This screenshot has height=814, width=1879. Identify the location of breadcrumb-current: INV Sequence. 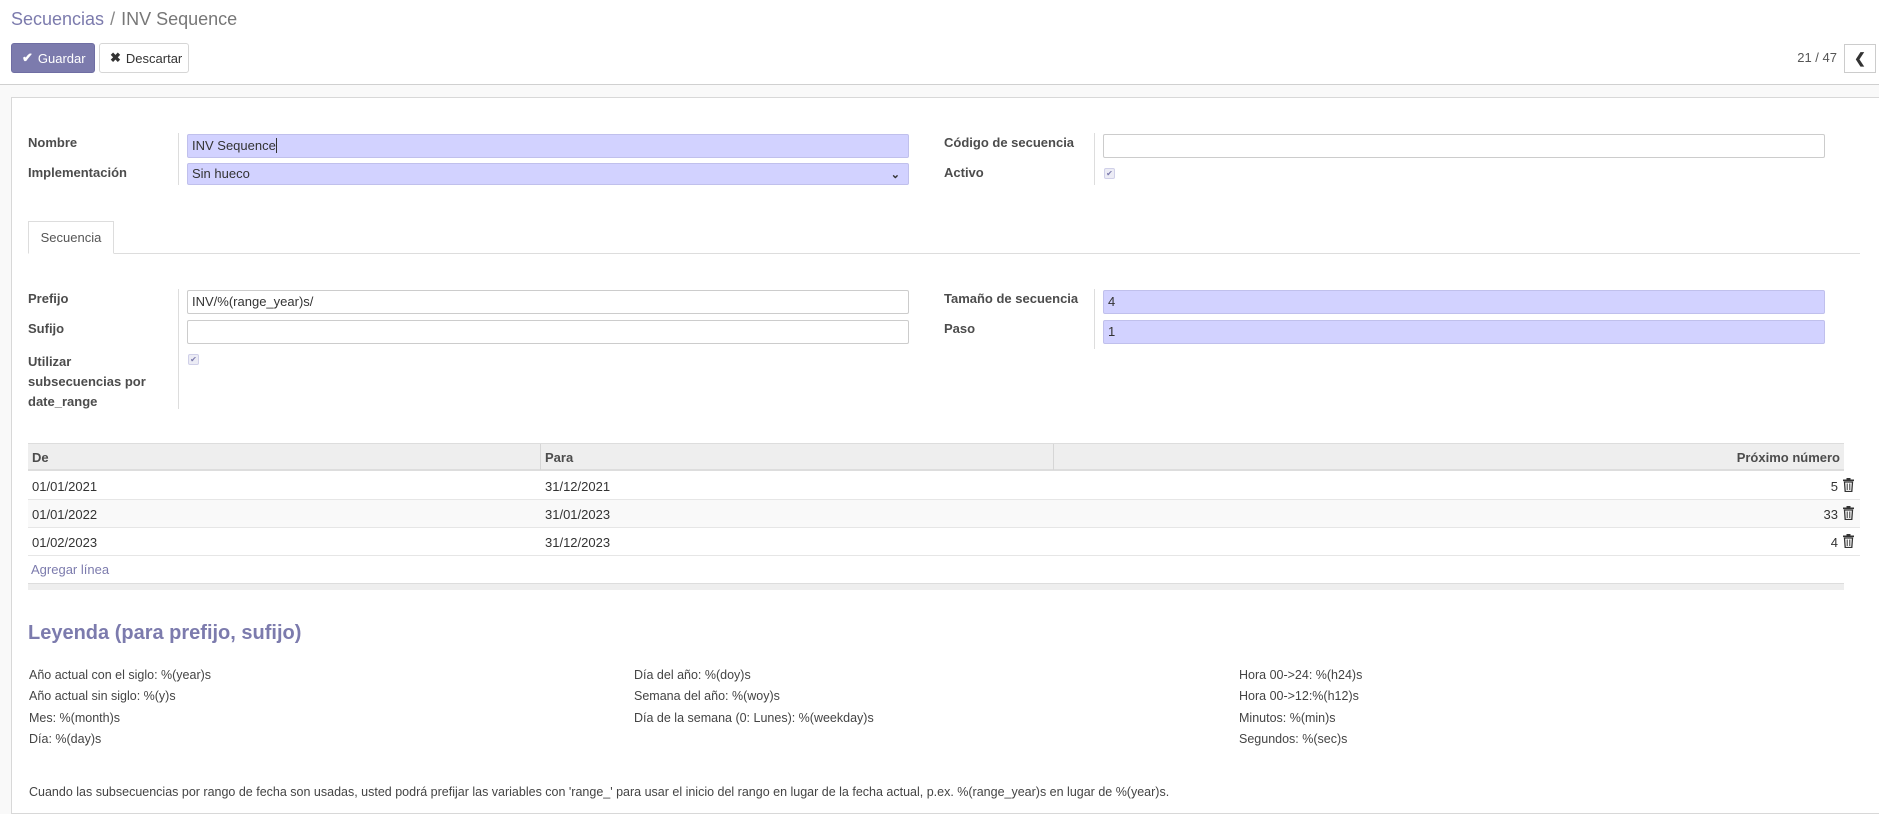
(179, 19).